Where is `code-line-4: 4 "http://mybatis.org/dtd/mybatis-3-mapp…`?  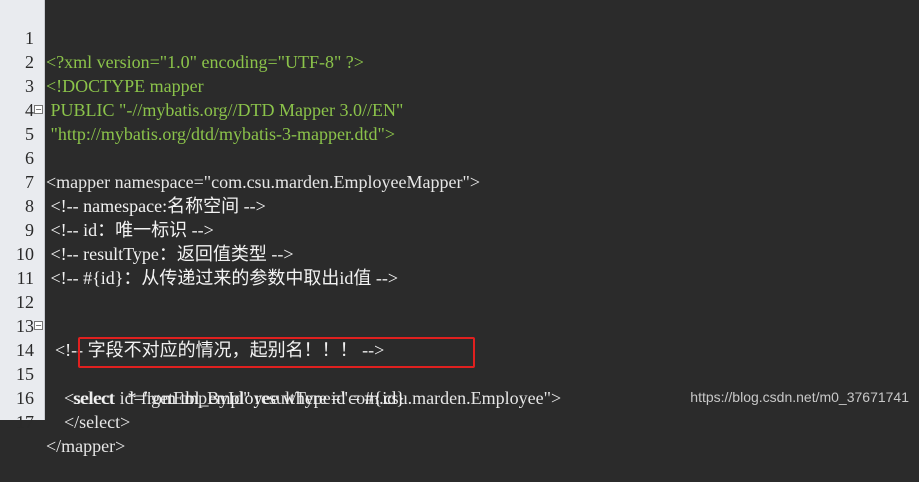
code-line-4: 4 "http://mybatis.org/dtd/mybatis-3-mapp… is located at coordinates (459, 109).